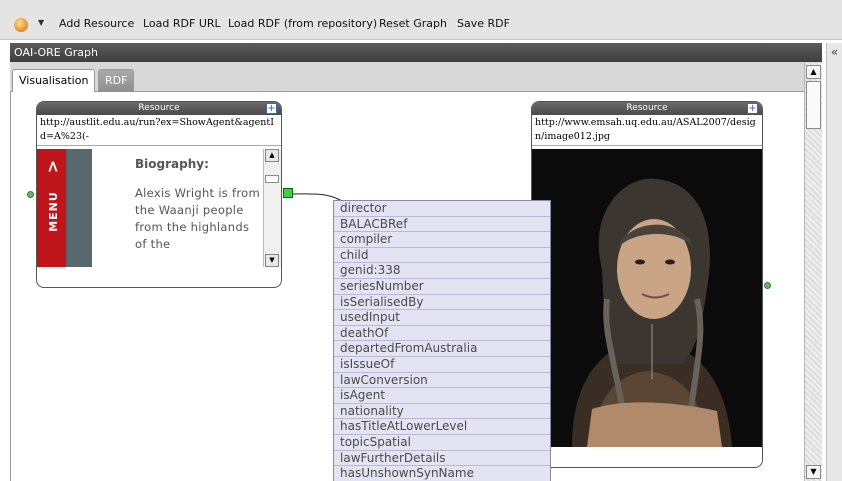 This screenshot has width=842, height=481. I want to click on menu-item: lawFurtherDetails, so click(442, 459).